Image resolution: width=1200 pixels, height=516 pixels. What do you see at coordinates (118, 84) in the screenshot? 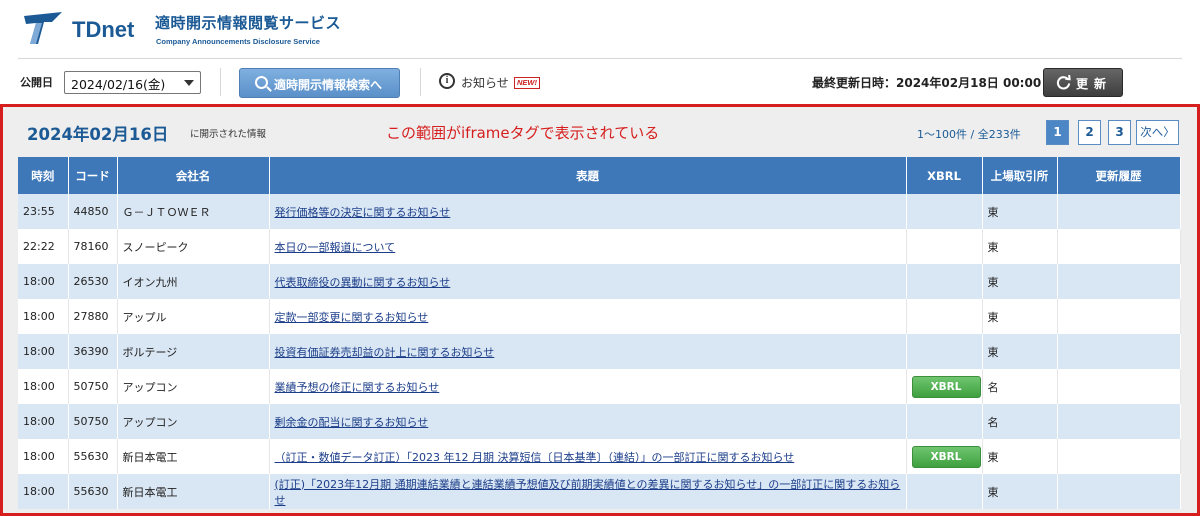
I see `date-select-value: 2024/02/16(金)` at bounding box center [118, 84].